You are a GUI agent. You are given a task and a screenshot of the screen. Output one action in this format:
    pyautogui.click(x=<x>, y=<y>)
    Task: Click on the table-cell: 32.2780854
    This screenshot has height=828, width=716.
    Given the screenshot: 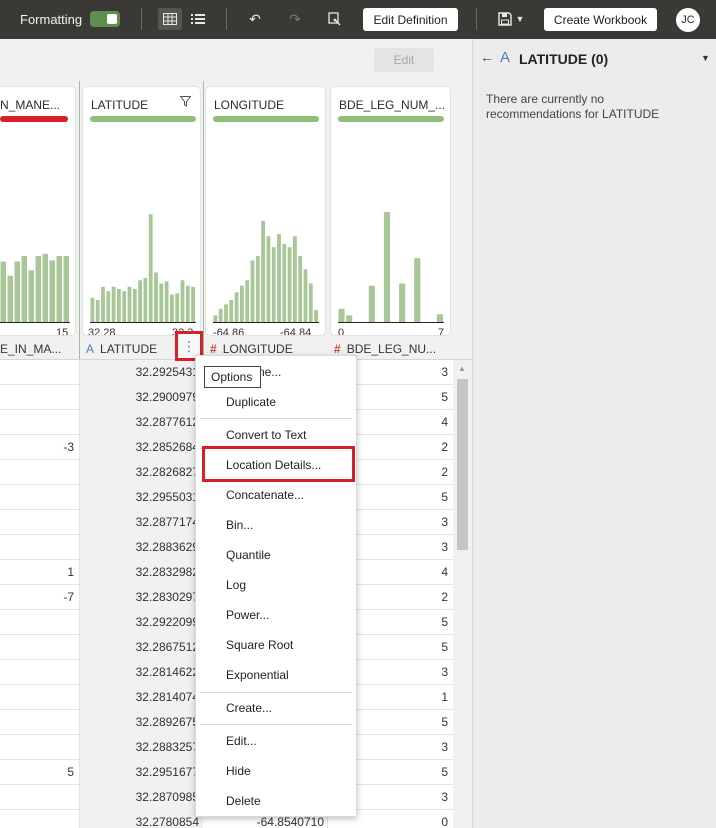 What is the action you would take?
    pyautogui.click(x=141, y=819)
    